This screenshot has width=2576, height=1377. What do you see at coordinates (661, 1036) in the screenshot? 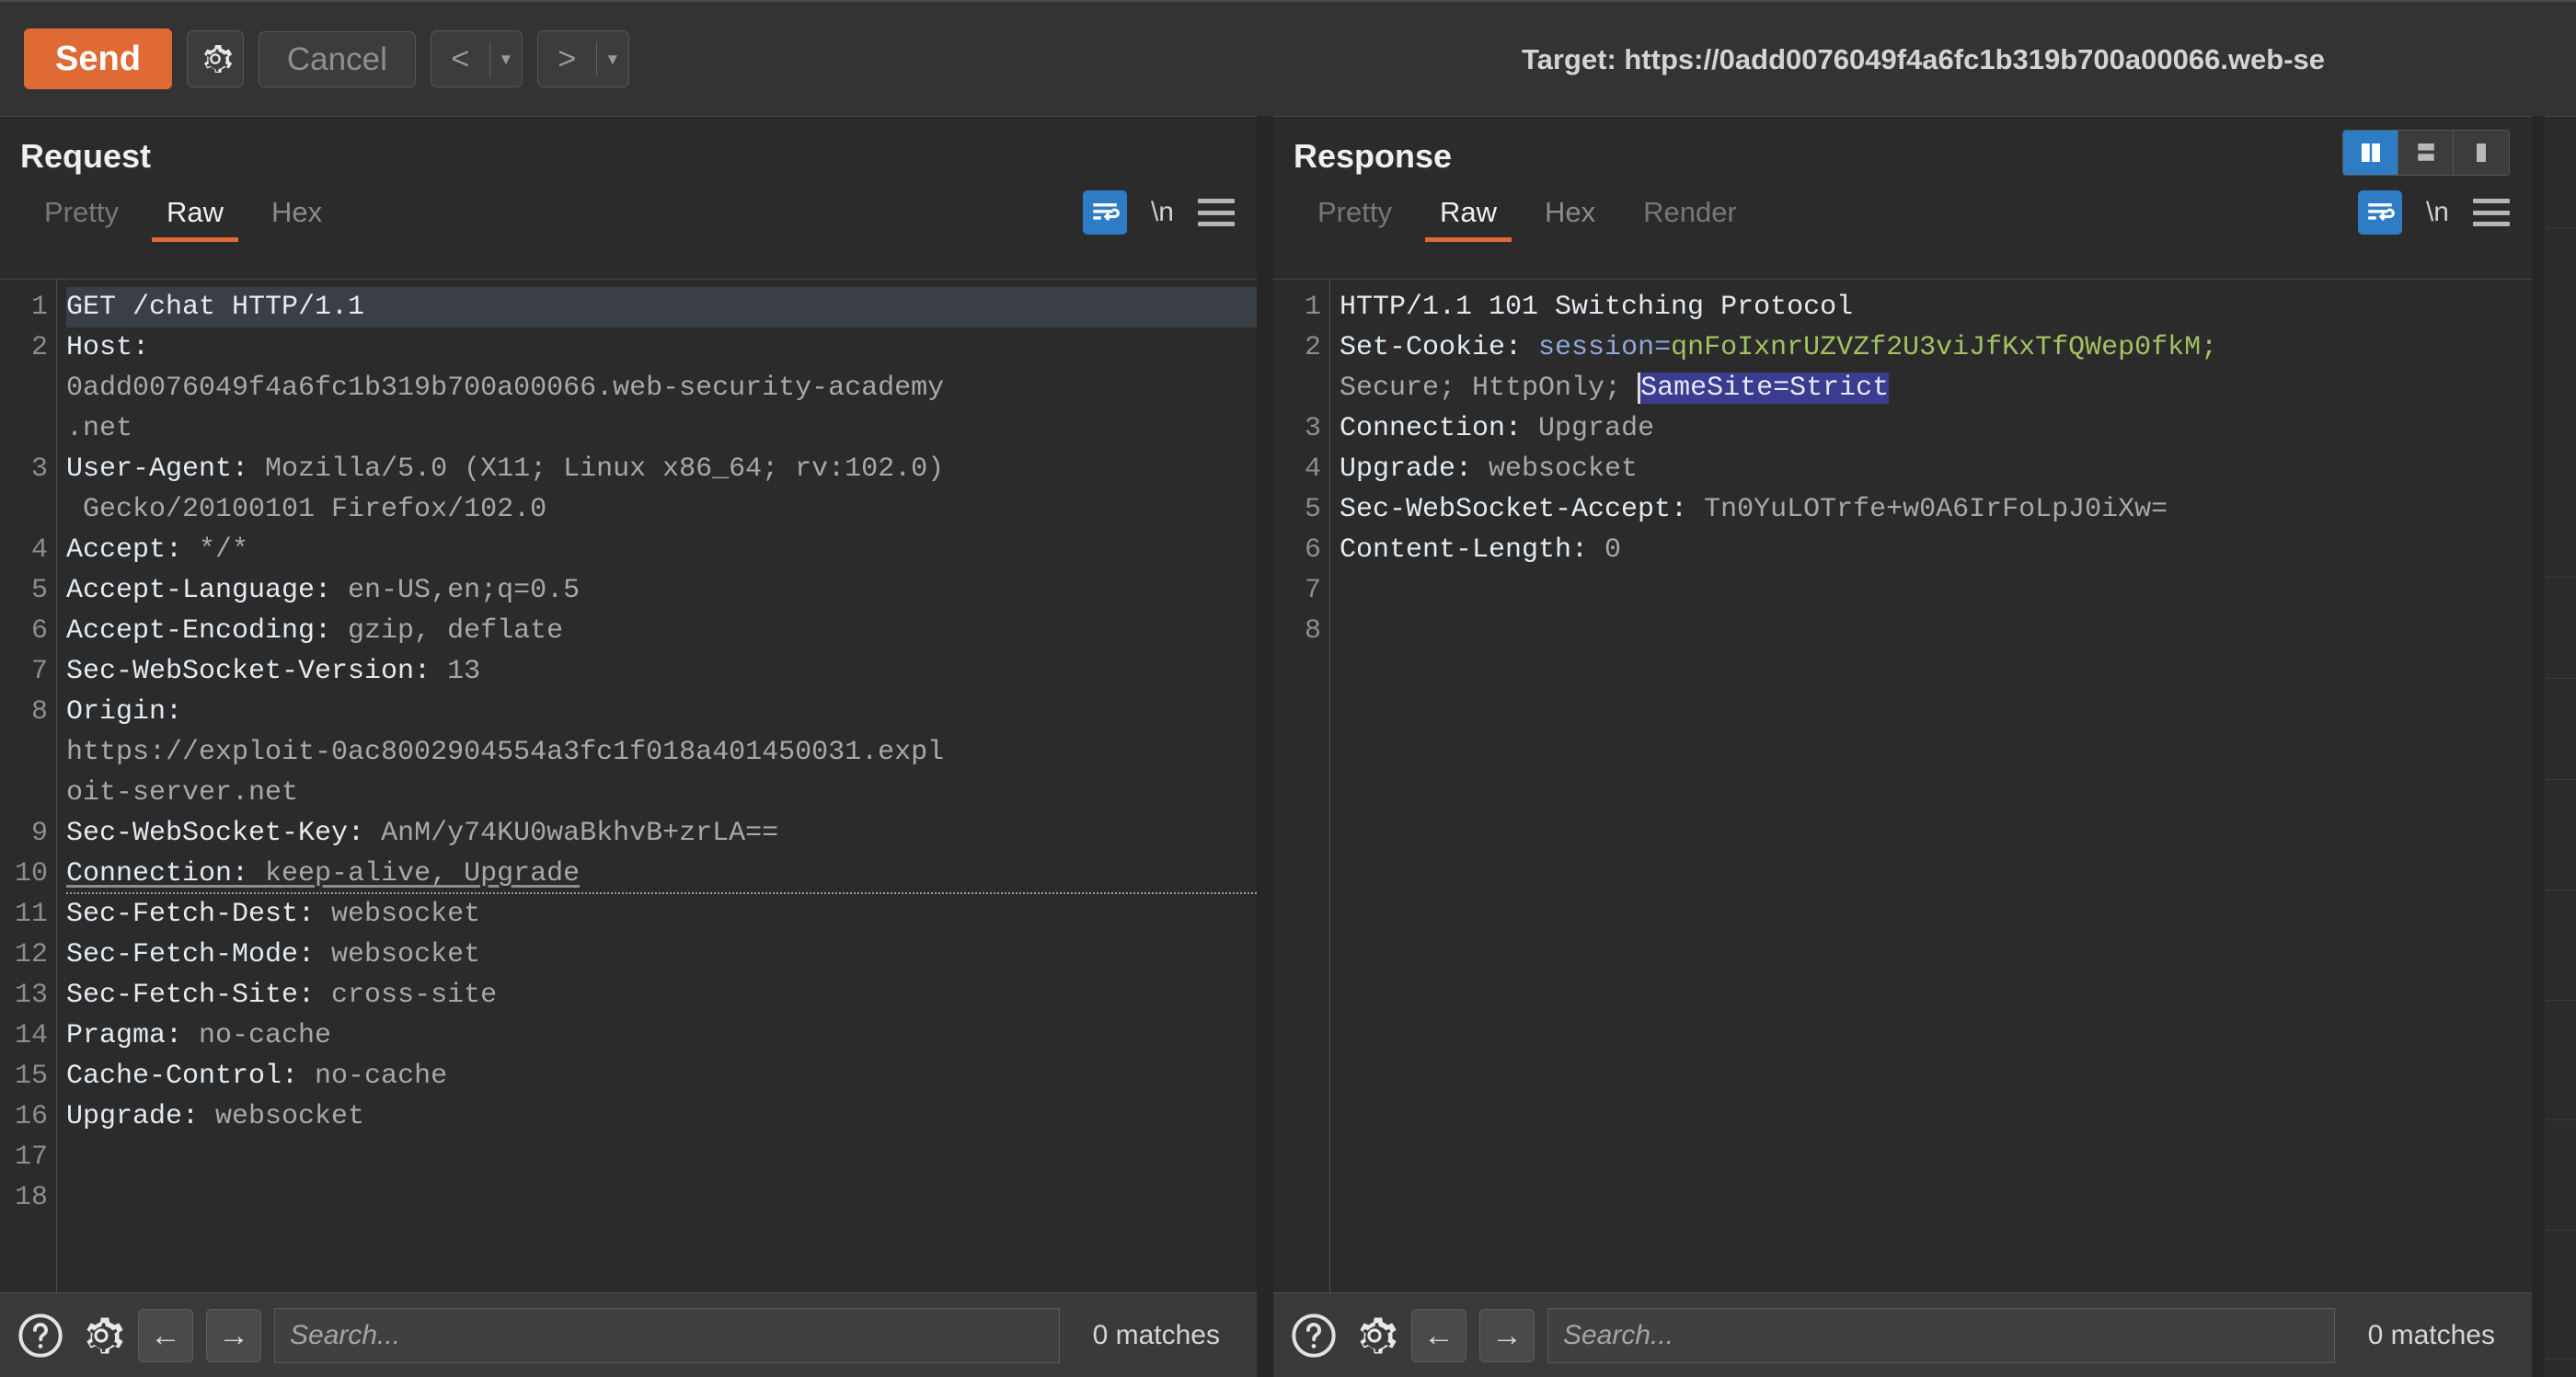
I see `code-line: Pragma: no-cache` at bounding box center [661, 1036].